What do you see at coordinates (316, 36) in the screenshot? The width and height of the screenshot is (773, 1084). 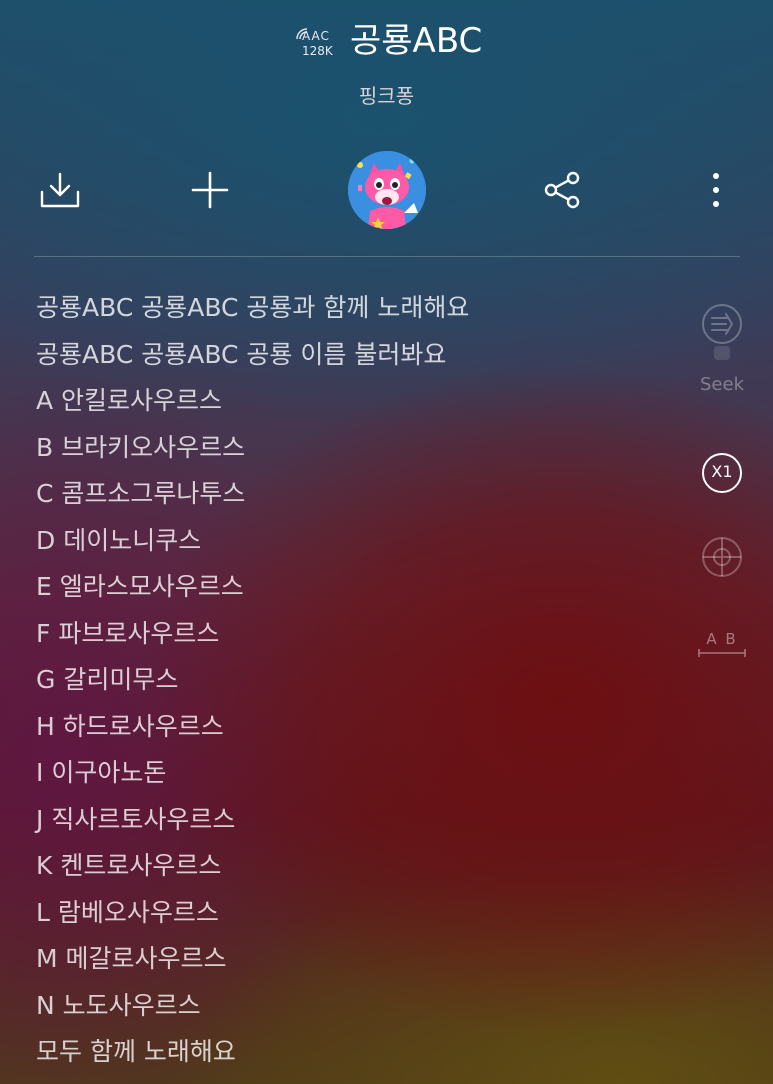 I see `codec-format: AAC` at bounding box center [316, 36].